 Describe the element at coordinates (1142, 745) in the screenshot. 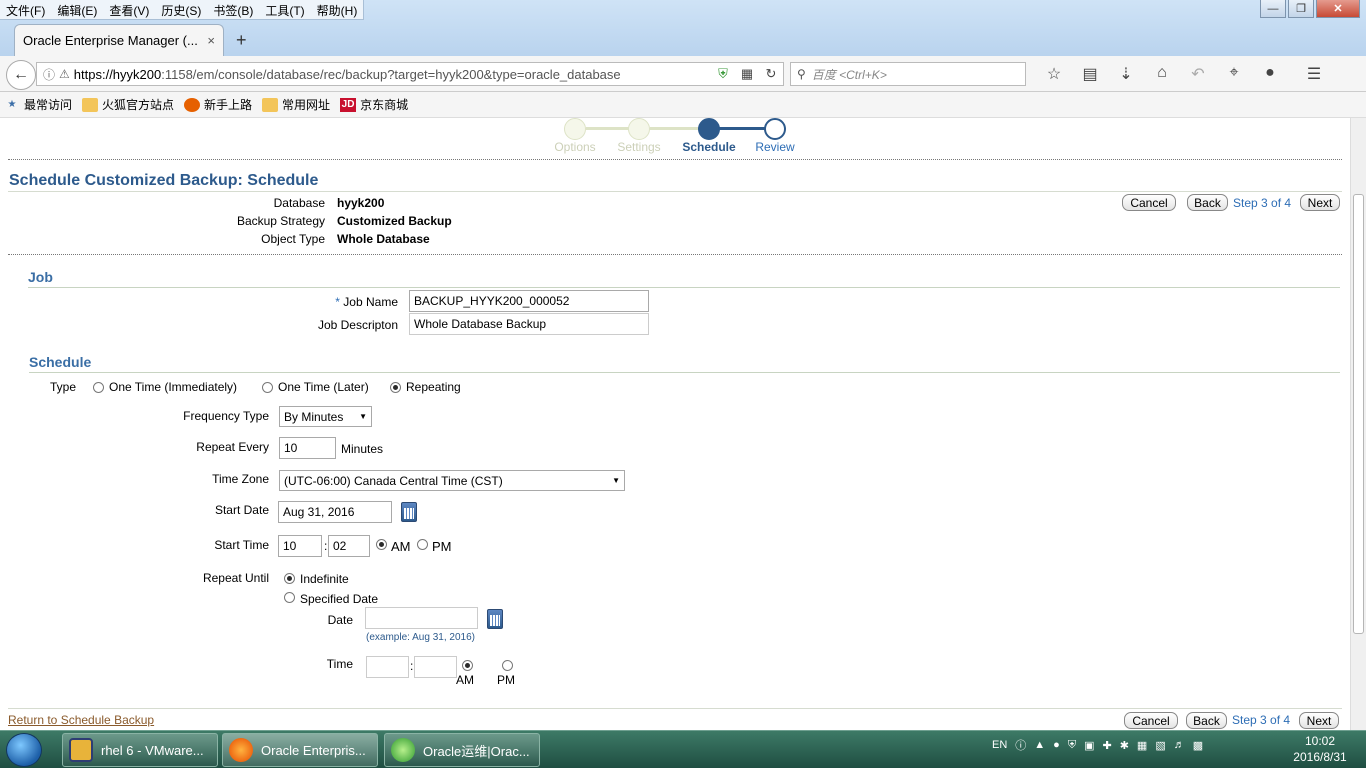

I see `app-icon: ▦` at that location.